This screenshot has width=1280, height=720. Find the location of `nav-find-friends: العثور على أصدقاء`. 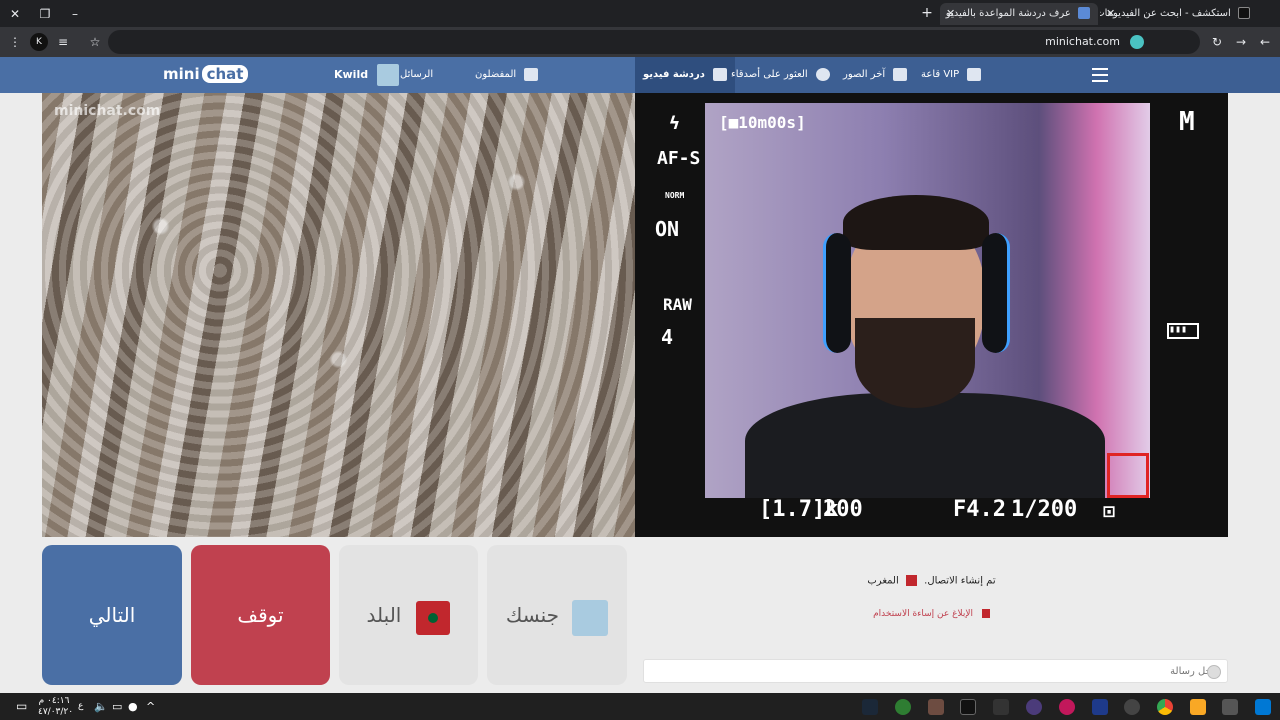

nav-find-friends: العثور على أصدقاء is located at coordinates (780, 75).